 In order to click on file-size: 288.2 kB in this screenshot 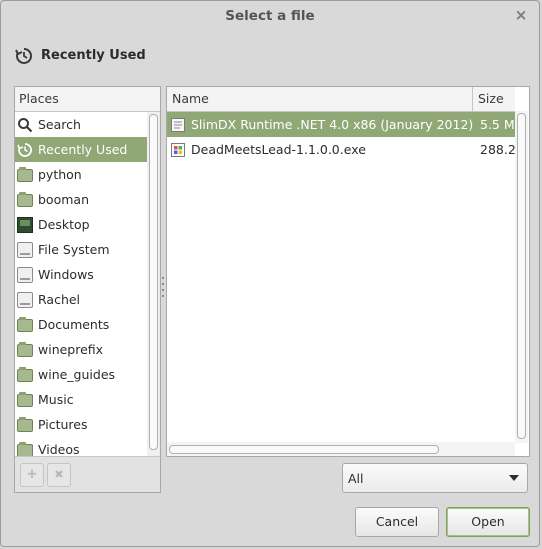, I will do `click(497, 149)`.